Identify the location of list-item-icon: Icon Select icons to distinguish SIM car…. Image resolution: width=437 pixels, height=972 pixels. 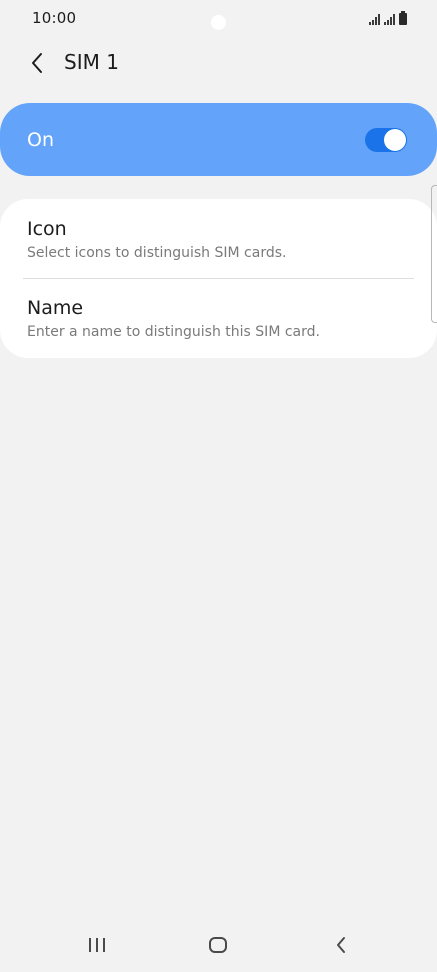
(218, 238).